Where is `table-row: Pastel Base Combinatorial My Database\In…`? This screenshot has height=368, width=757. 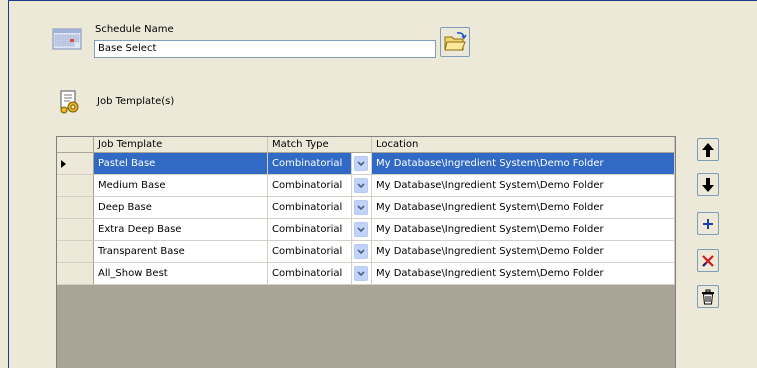 table-row: Pastel Base Combinatorial My Database\In… is located at coordinates (366, 164).